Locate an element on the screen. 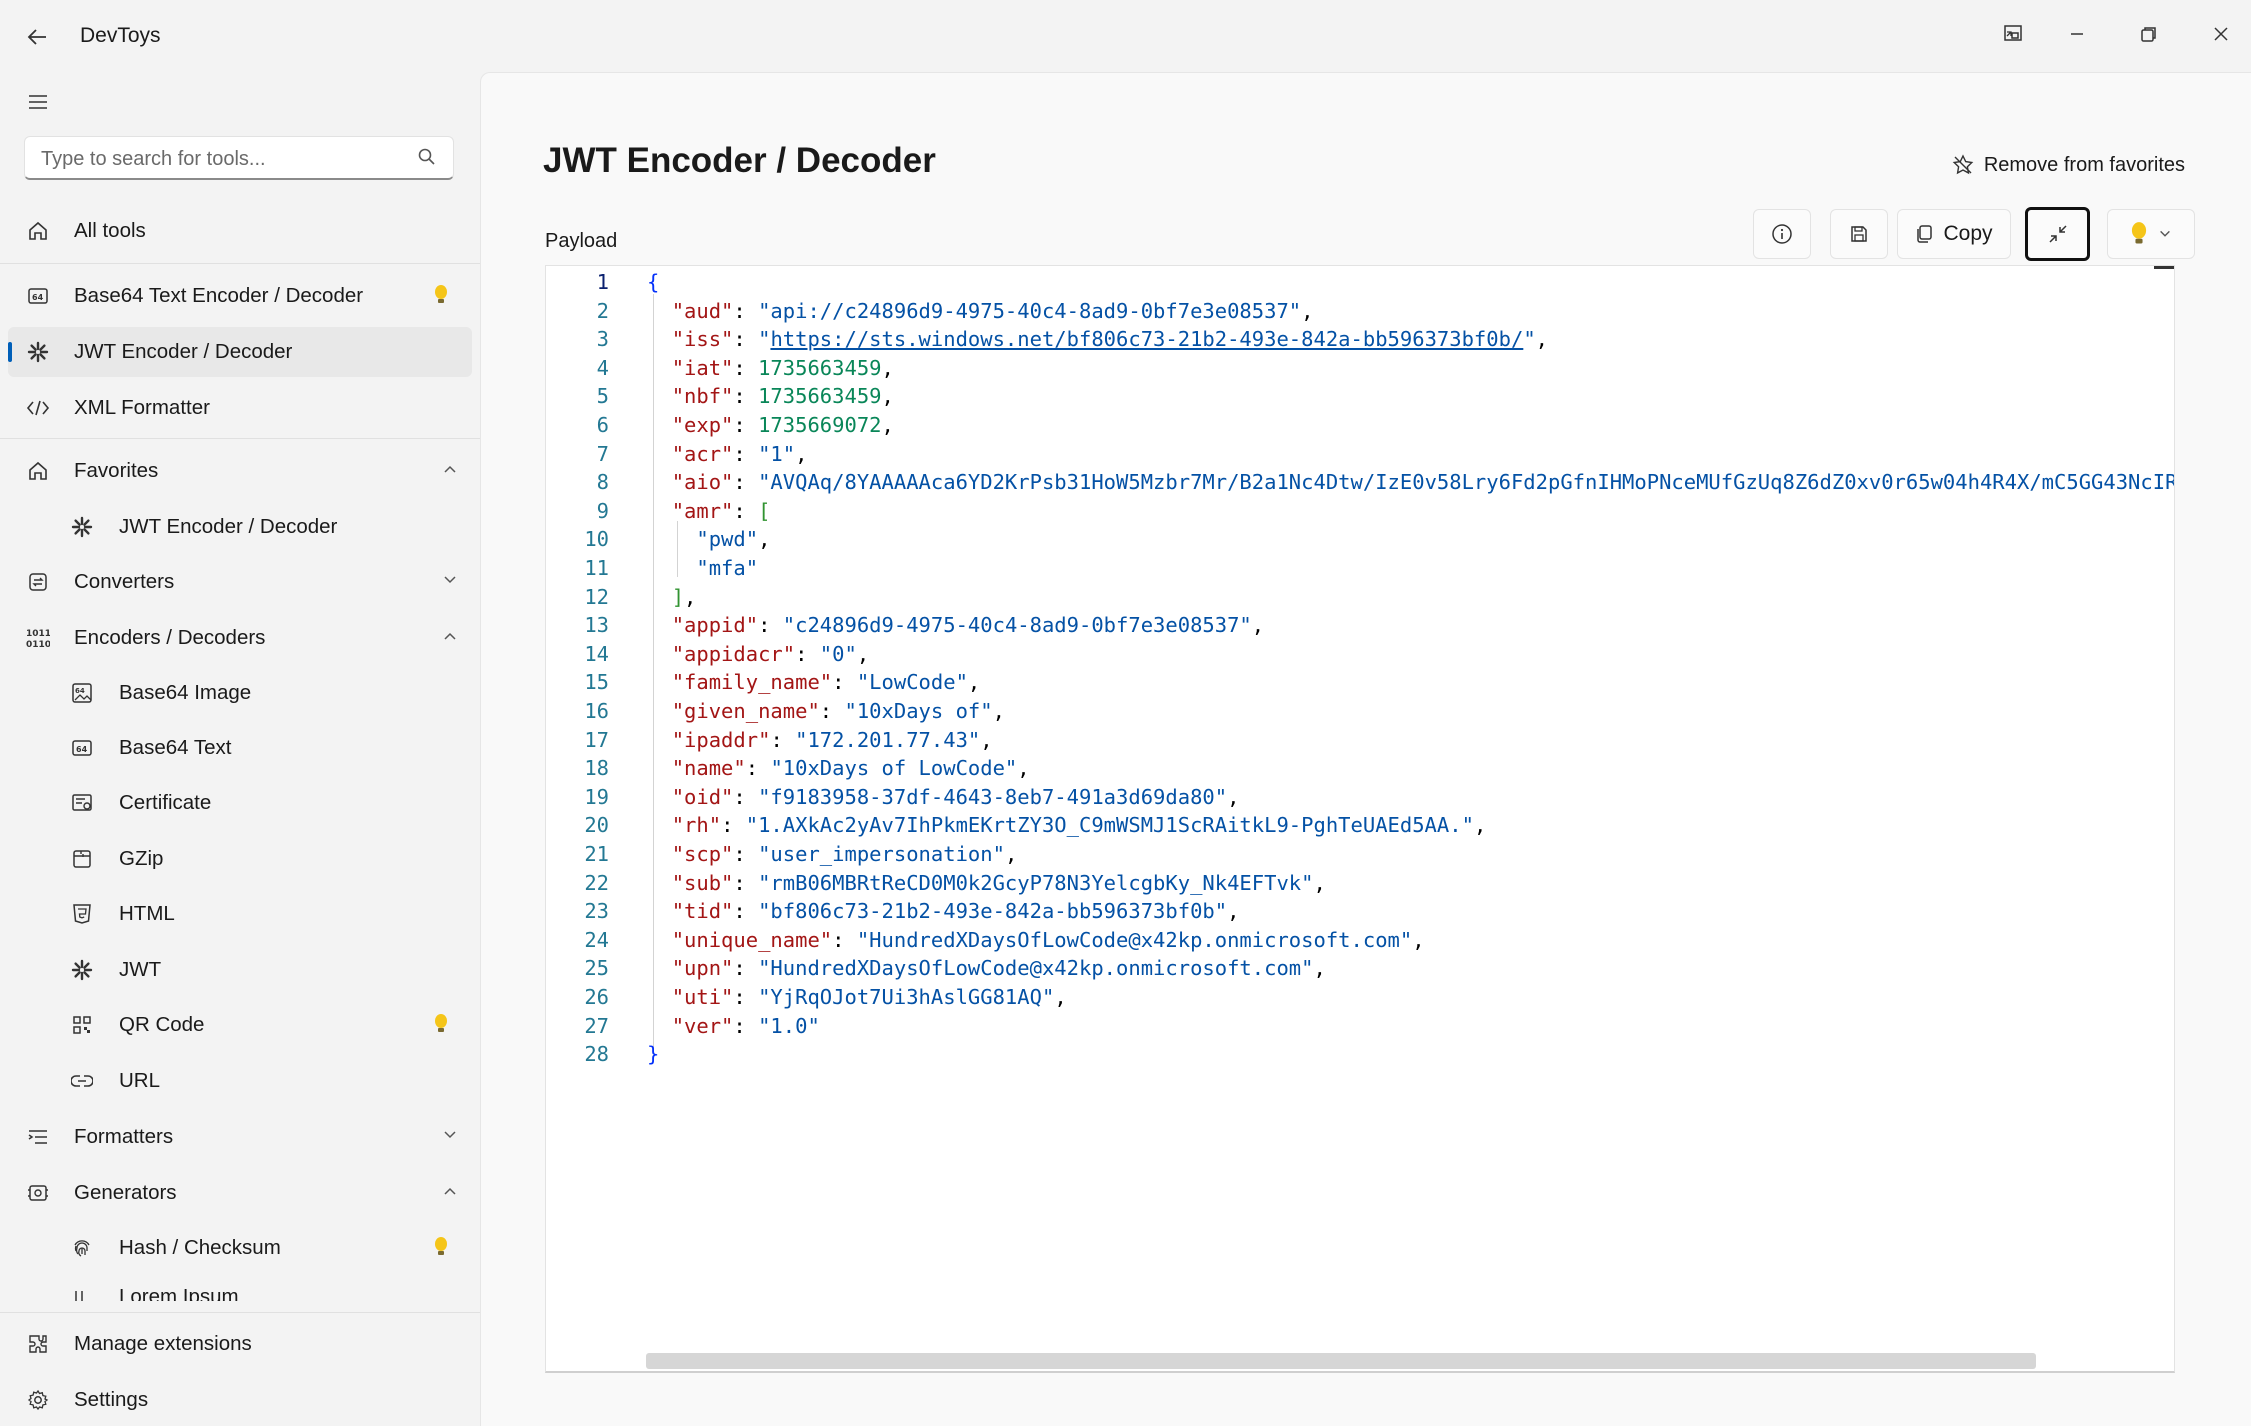  nav-favorite-jwt: JWT Encoder / Decoder is located at coordinates (240, 527).